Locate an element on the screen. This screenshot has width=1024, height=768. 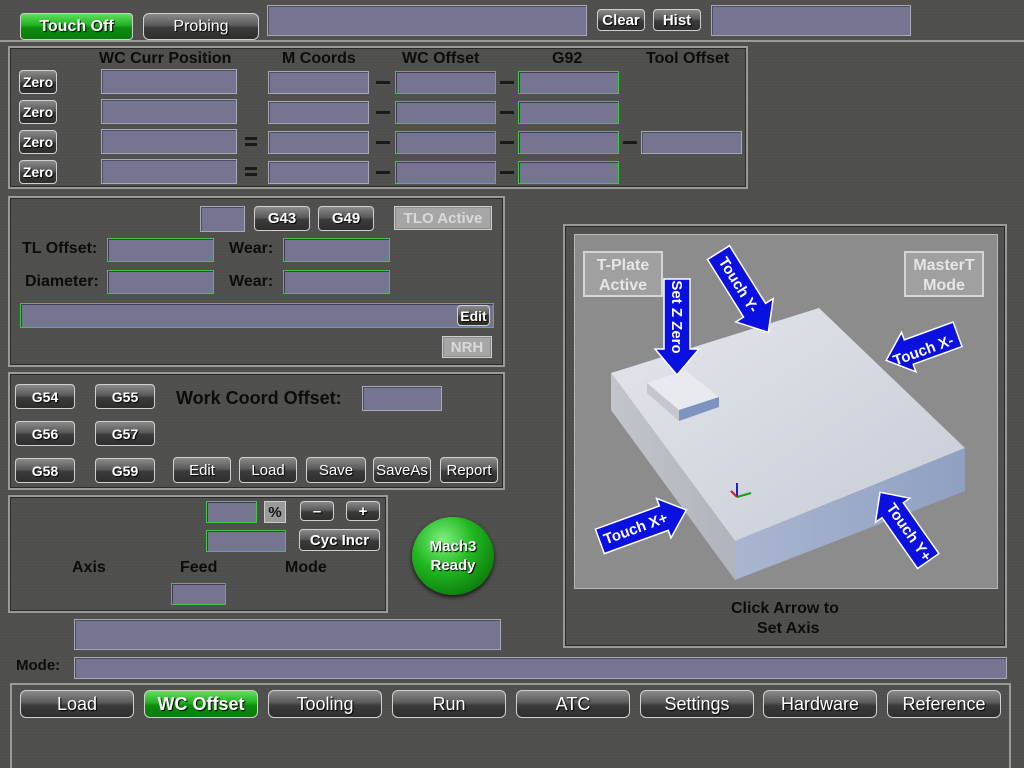
diameter-field is located at coordinates (160, 282).